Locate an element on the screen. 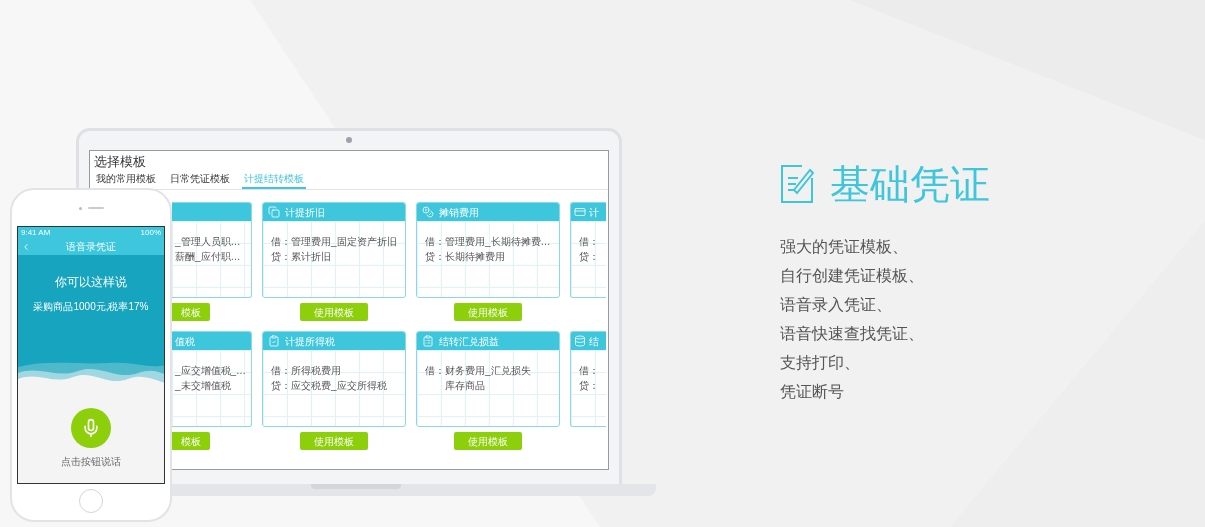 The width and height of the screenshot is (1205, 527). copy-icon is located at coordinates (274, 212).